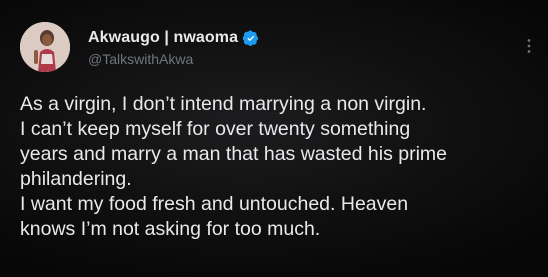  I want to click on tweet-body-line: knows I’m not asking for too much., so click(170, 229).